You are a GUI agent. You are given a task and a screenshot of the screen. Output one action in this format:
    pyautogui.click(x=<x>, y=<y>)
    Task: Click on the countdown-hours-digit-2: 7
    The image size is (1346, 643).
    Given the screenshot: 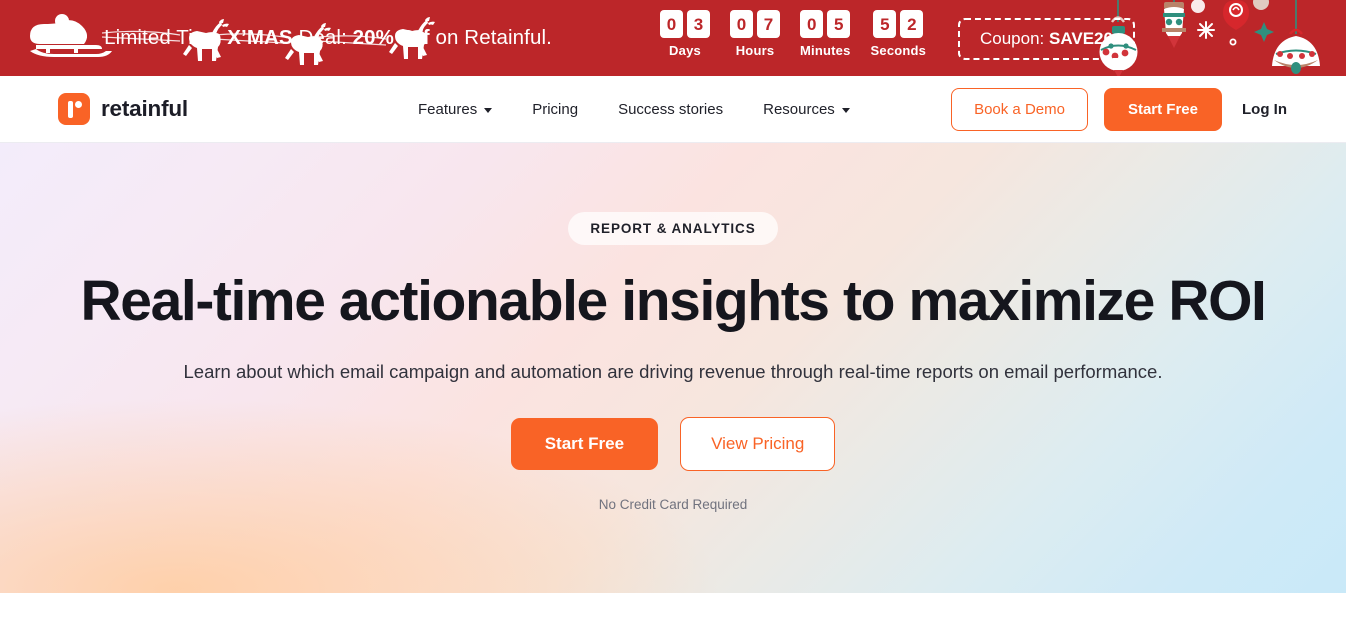 What is the action you would take?
    pyautogui.click(x=768, y=24)
    